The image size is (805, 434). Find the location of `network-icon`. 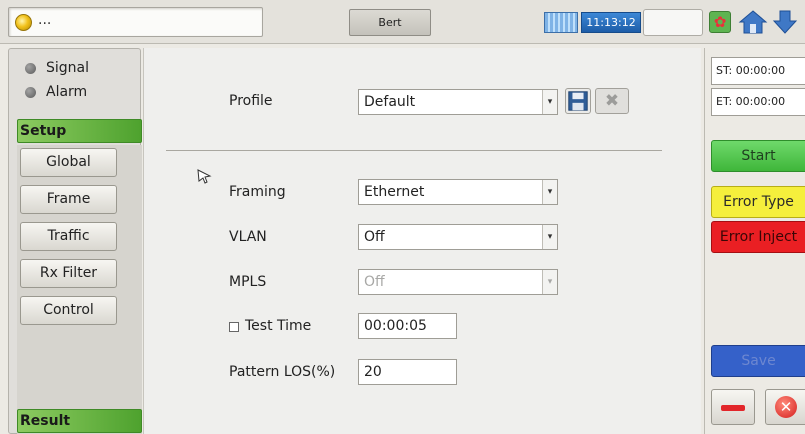

network-icon is located at coordinates (561, 22).